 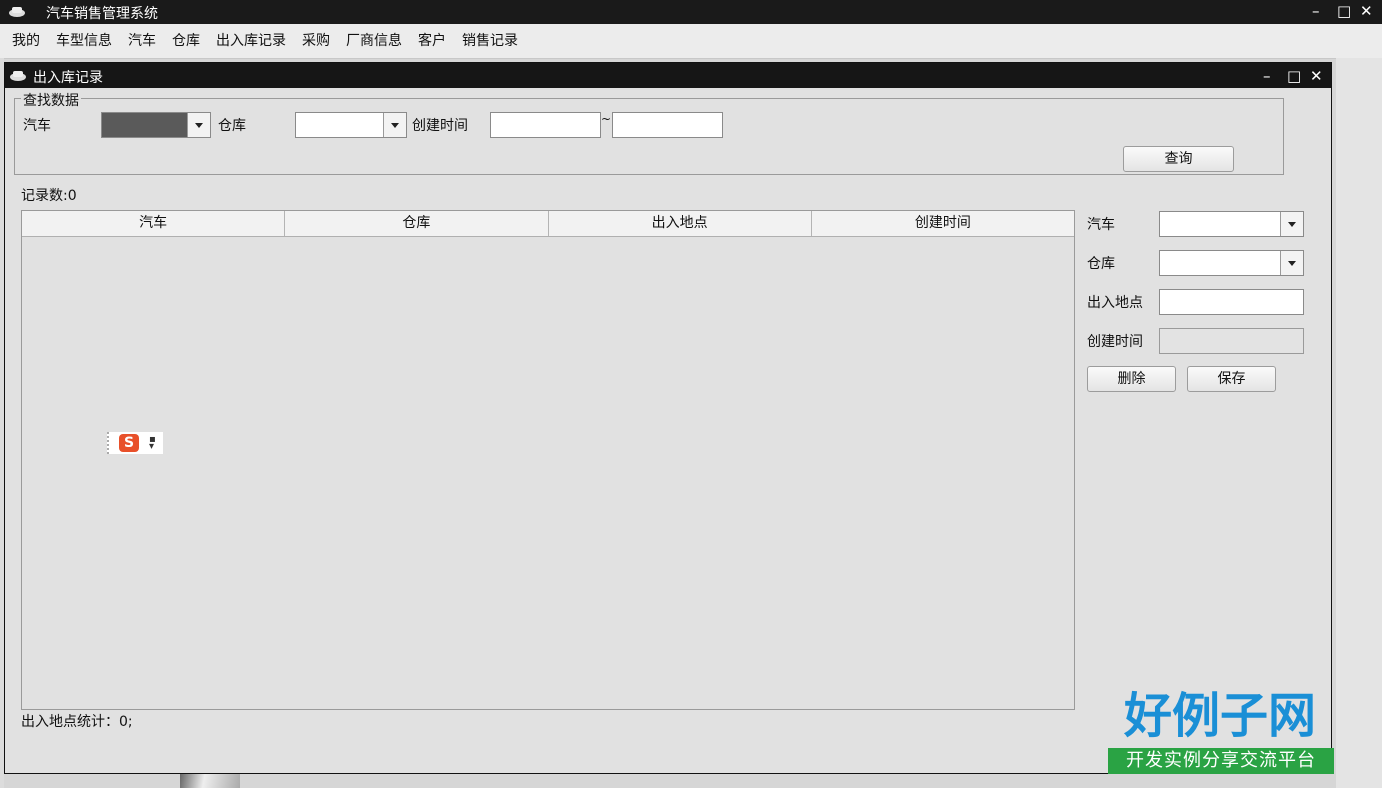 What do you see at coordinates (1267, 76) in the screenshot?
I see `inner-minimize-button: –` at bounding box center [1267, 76].